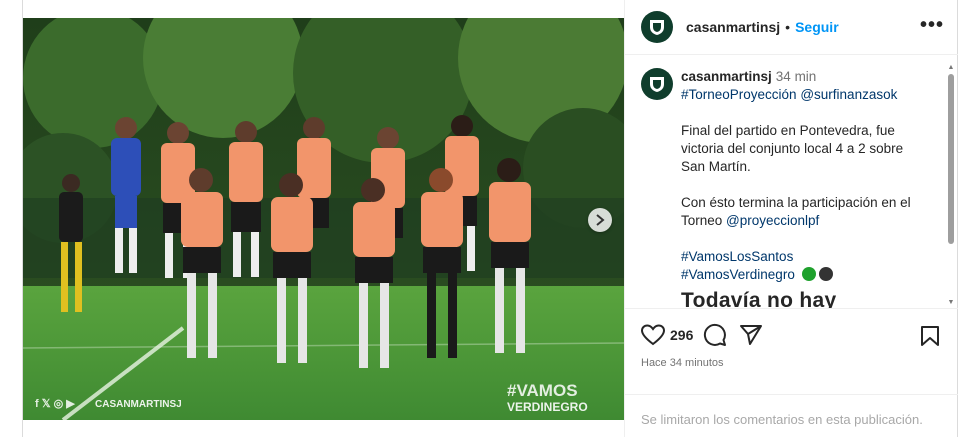 Image resolution: width=979 pixels, height=437 pixels. What do you see at coordinates (932, 25) in the screenshot?
I see `more-options-button: •••` at bounding box center [932, 25].